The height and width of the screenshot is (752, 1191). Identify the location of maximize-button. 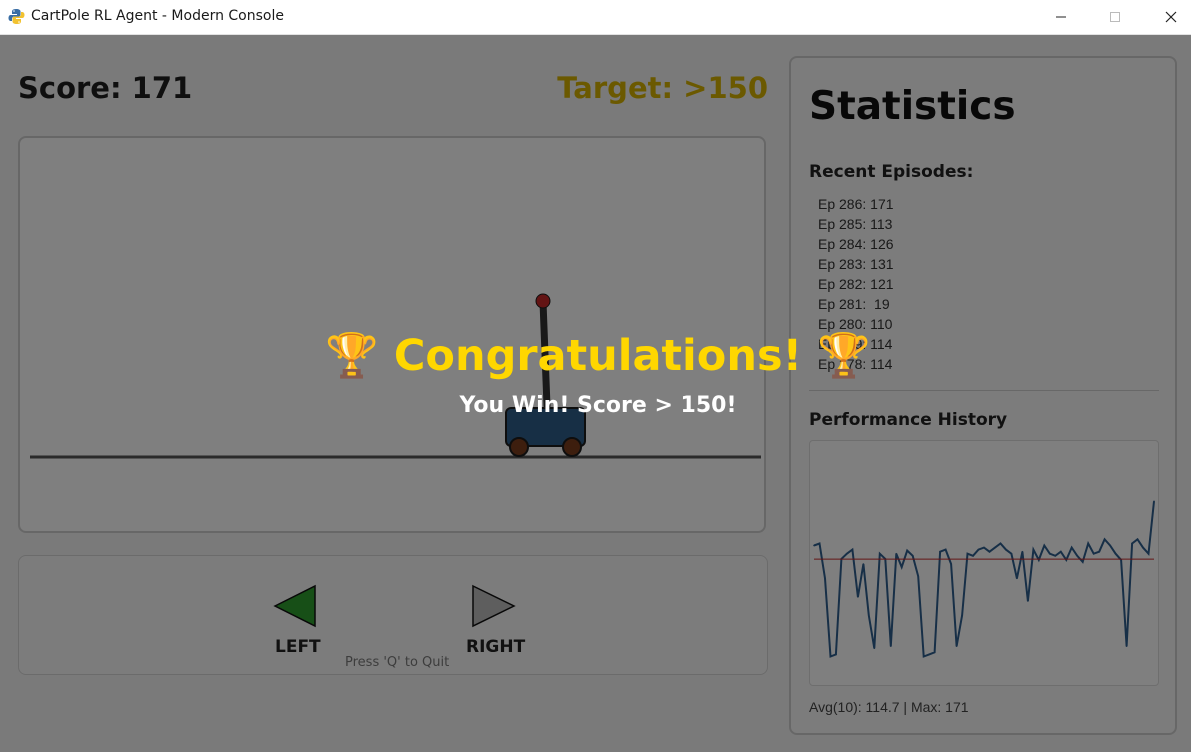
(1115, 17).